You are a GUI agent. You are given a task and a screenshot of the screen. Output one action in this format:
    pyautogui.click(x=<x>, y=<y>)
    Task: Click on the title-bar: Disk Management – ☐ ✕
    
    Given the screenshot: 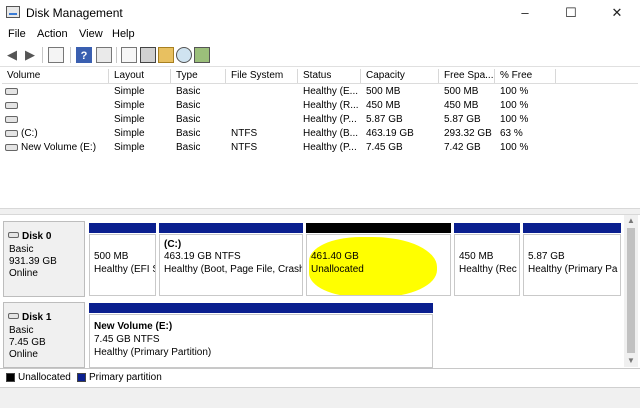 What is the action you would take?
    pyautogui.click(x=320, y=13)
    